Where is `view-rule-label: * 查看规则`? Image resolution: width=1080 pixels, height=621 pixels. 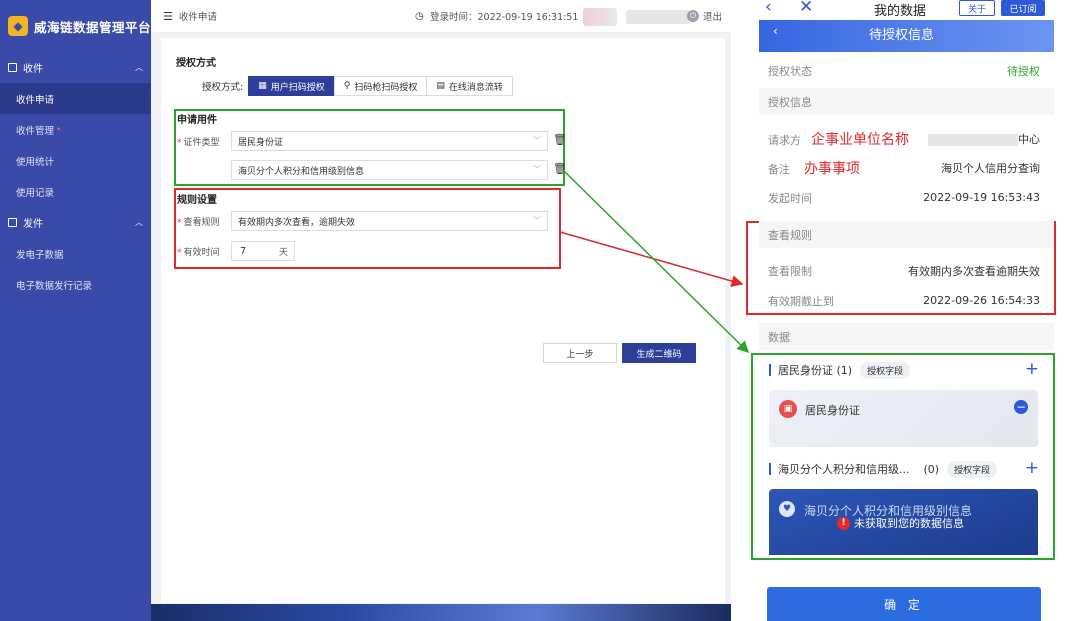
view-rule-label: * 查看规则 is located at coordinates (198, 223).